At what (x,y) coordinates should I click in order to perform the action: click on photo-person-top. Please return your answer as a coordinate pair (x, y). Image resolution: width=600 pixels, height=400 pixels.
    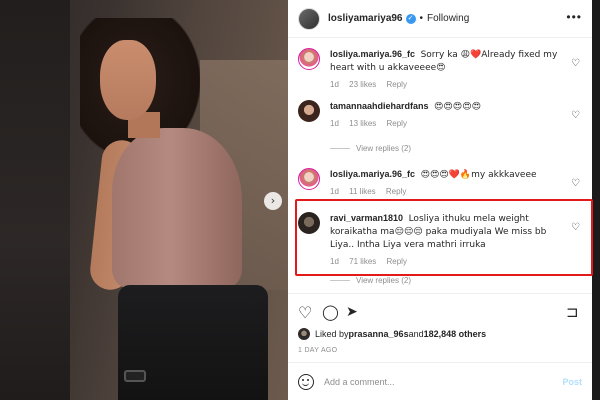
    Looking at the image, I should click on (177, 208).